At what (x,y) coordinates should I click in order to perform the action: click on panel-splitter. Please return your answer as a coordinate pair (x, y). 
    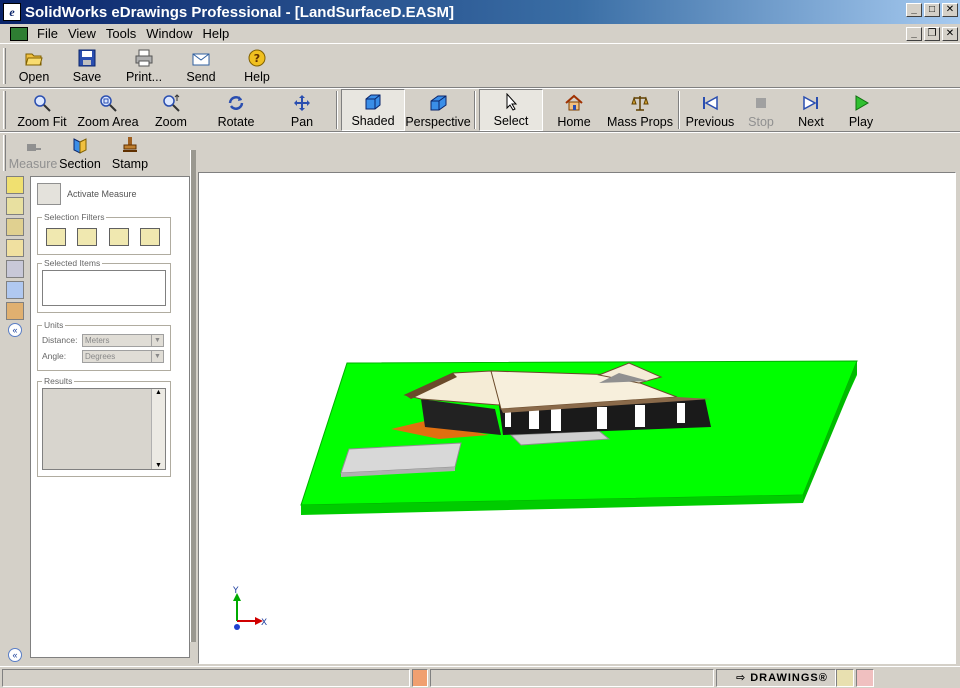
    Looking at the image, I should click on (193, 396).